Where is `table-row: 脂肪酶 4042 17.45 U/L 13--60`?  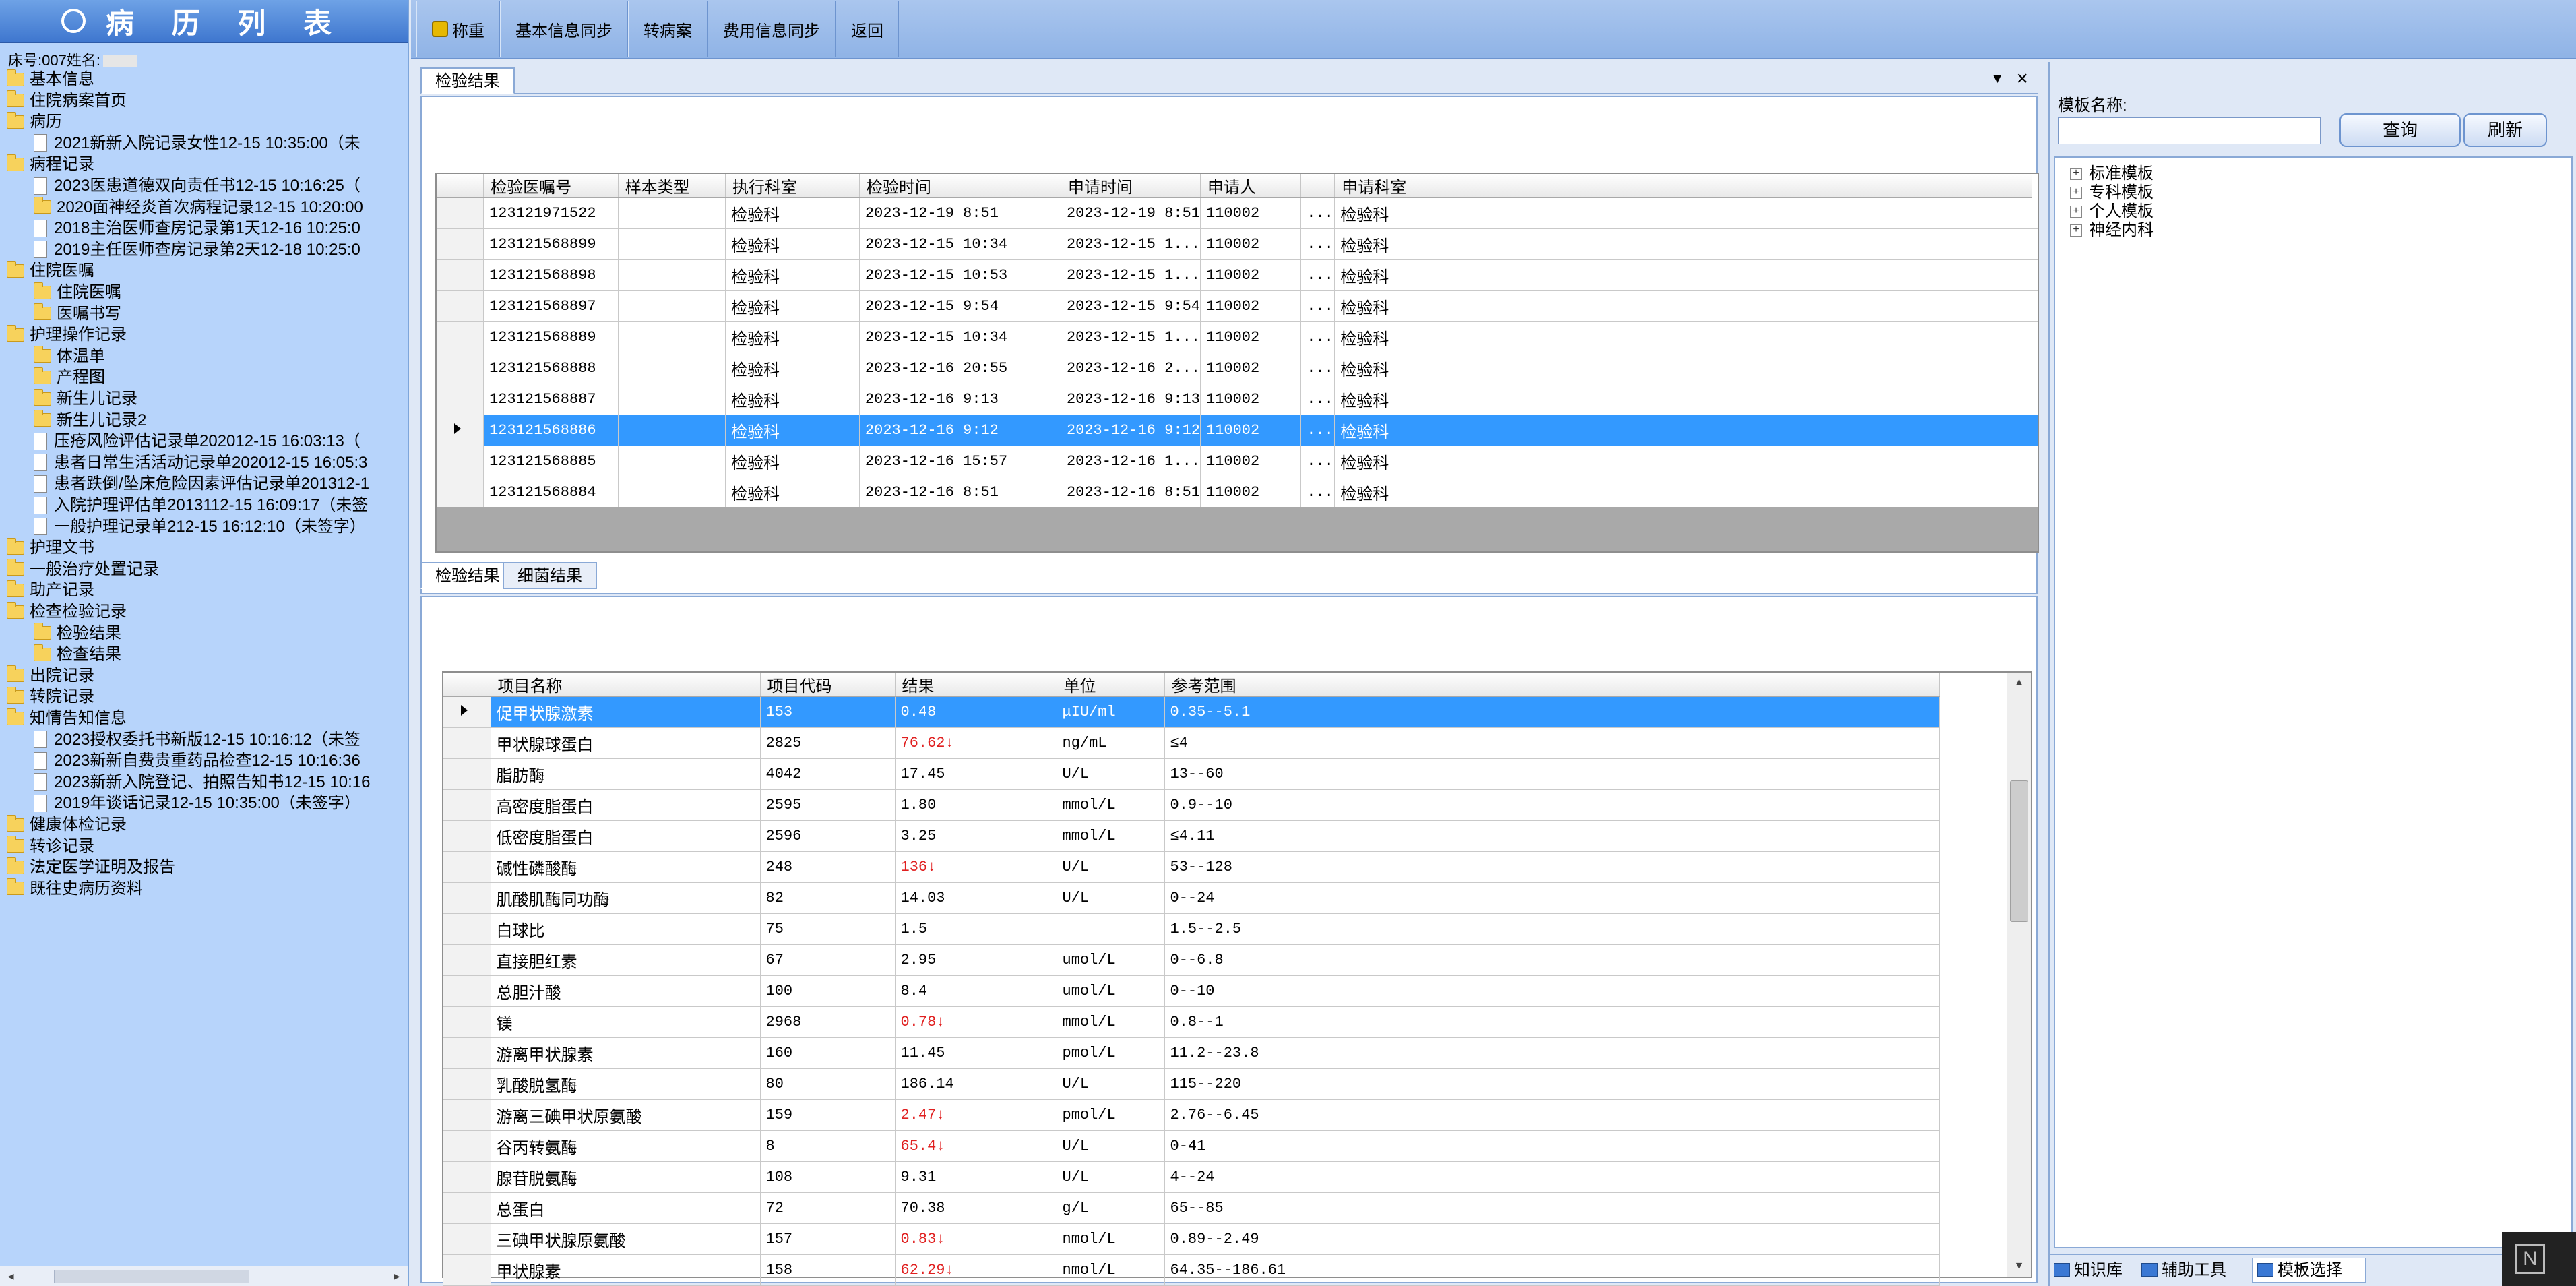 table-row: 脂肪酶 4042 17.45 U/L 13--60 is located at coordinates (1191, 774).